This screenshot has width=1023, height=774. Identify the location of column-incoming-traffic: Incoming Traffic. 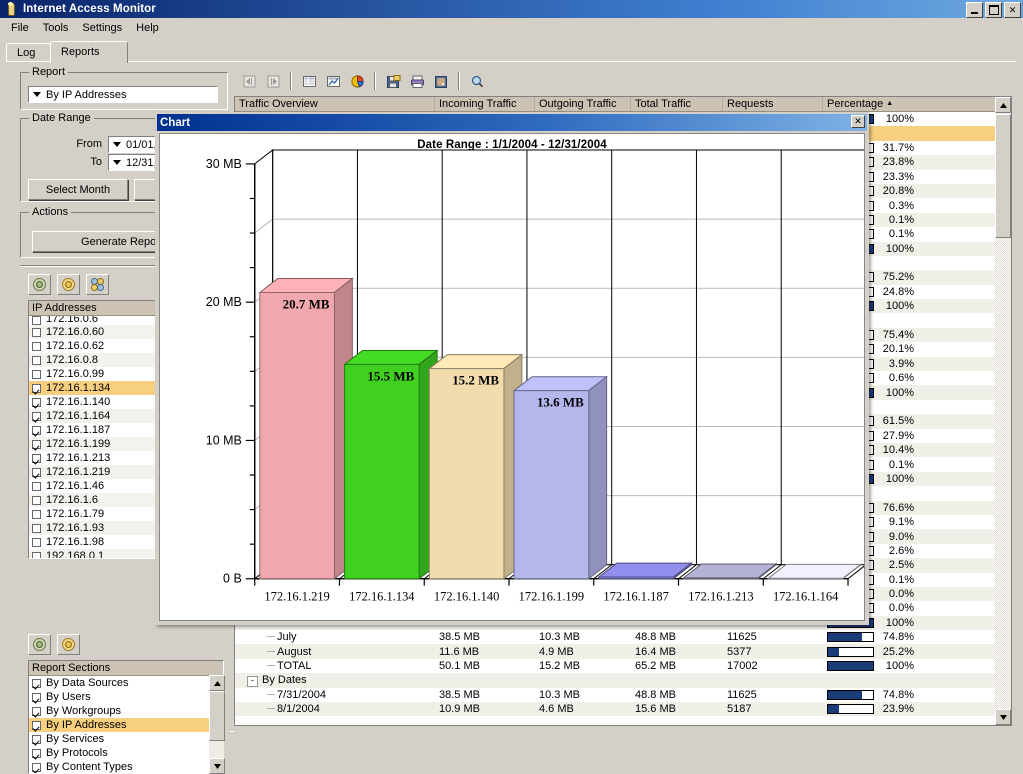
(485, 104).